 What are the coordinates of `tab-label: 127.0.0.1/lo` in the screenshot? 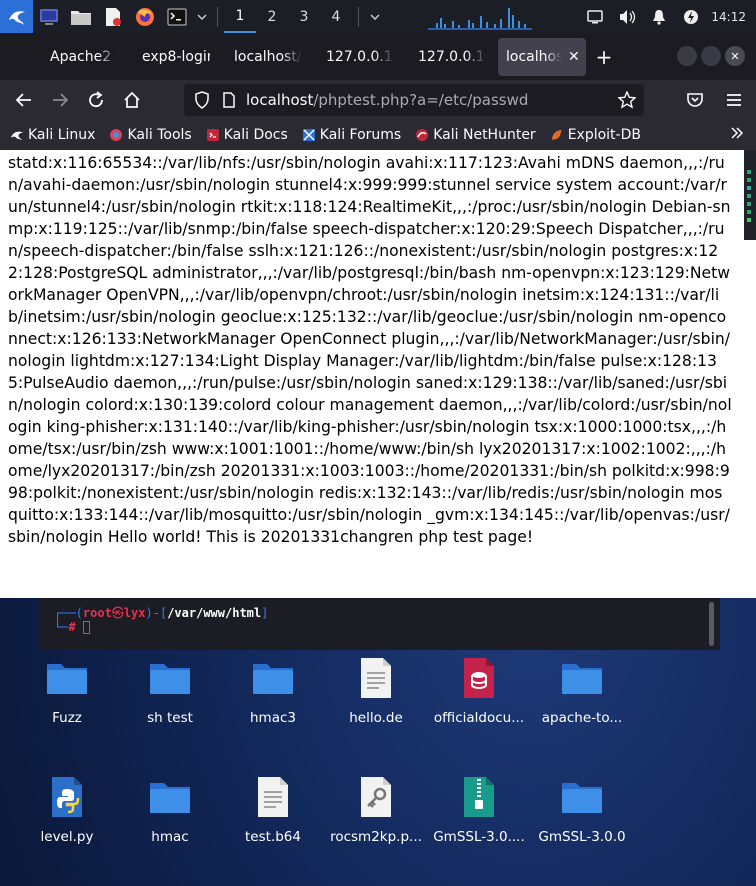 It's located at (360, 57).